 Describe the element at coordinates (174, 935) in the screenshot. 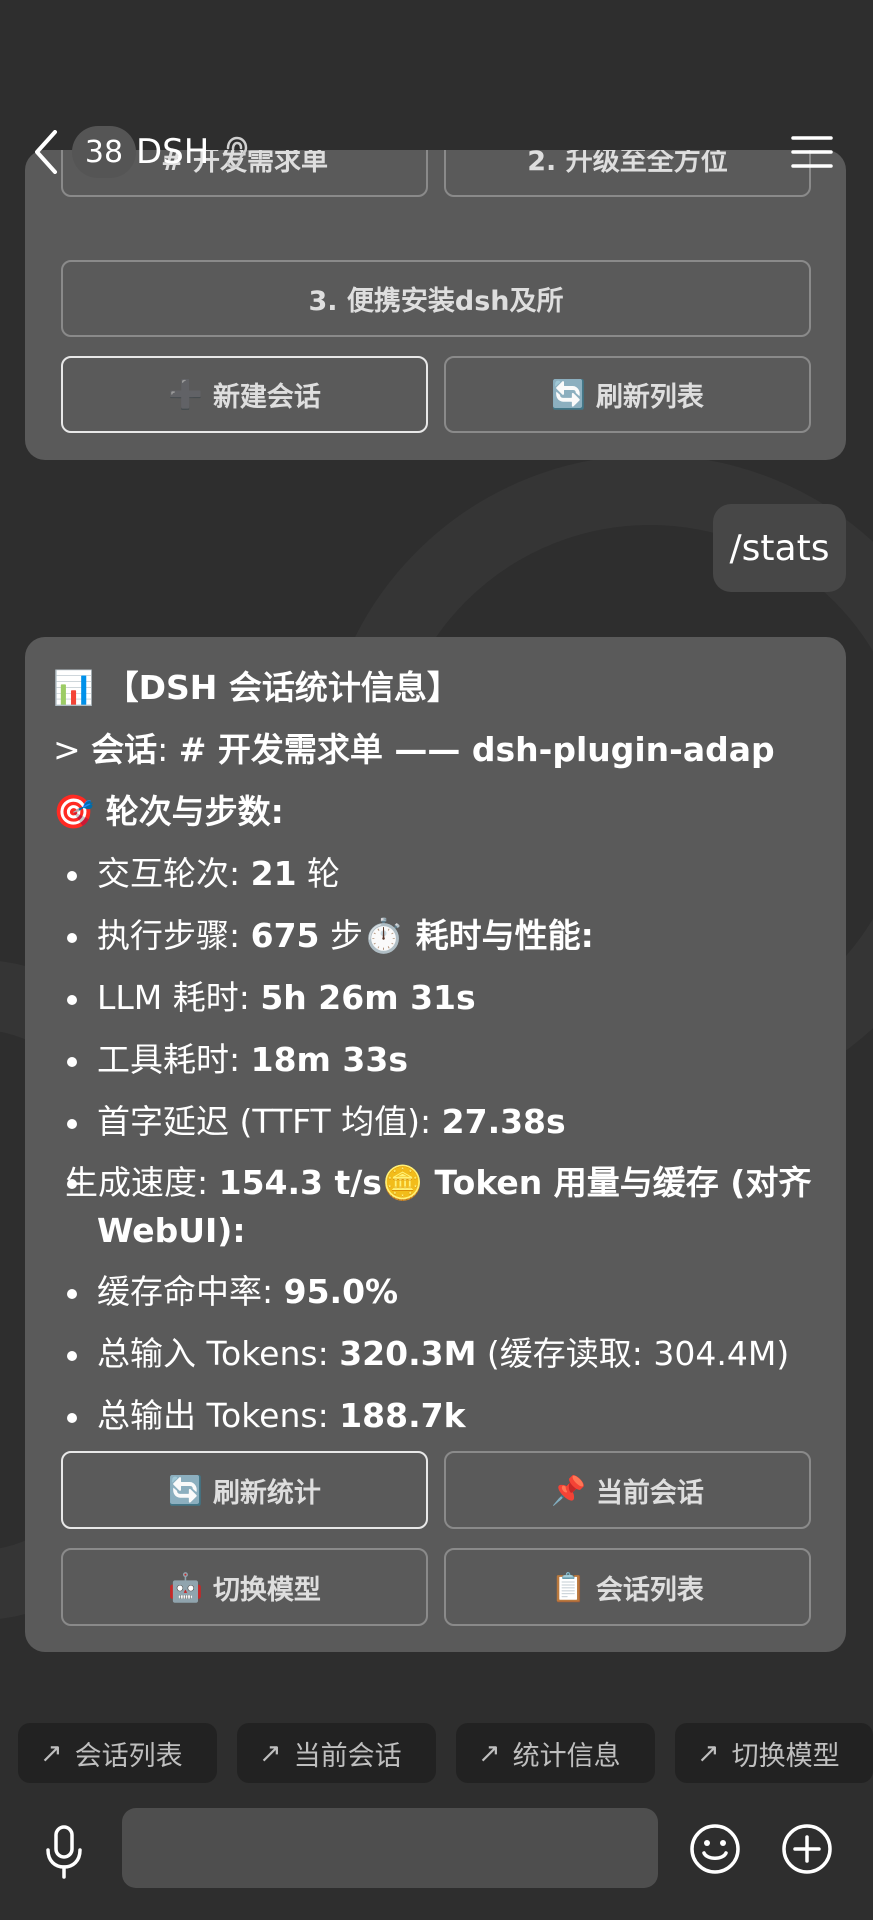

I see `steps-label: 执行步骤:` at that location.